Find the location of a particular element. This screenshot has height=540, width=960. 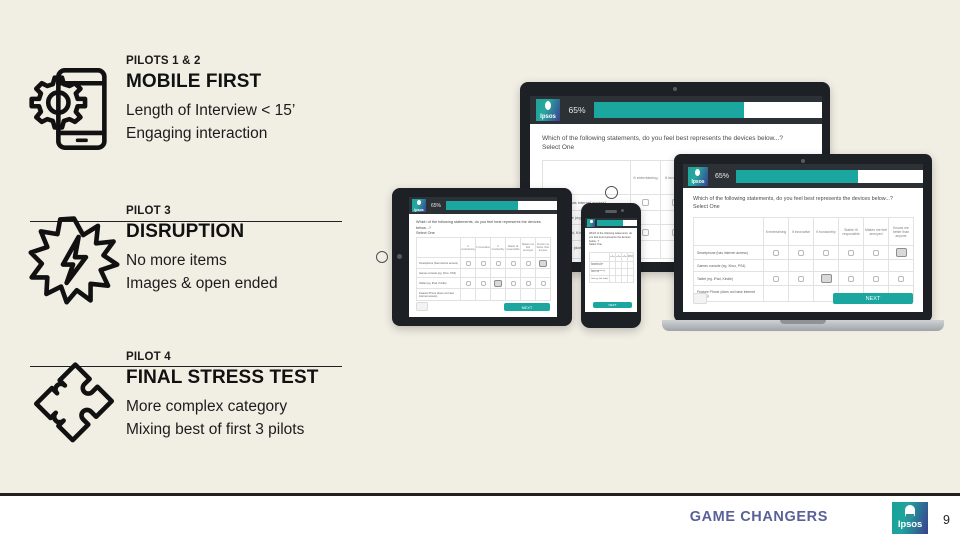

survey-header: Ipsos 65% is located at coordinates (483, 205).